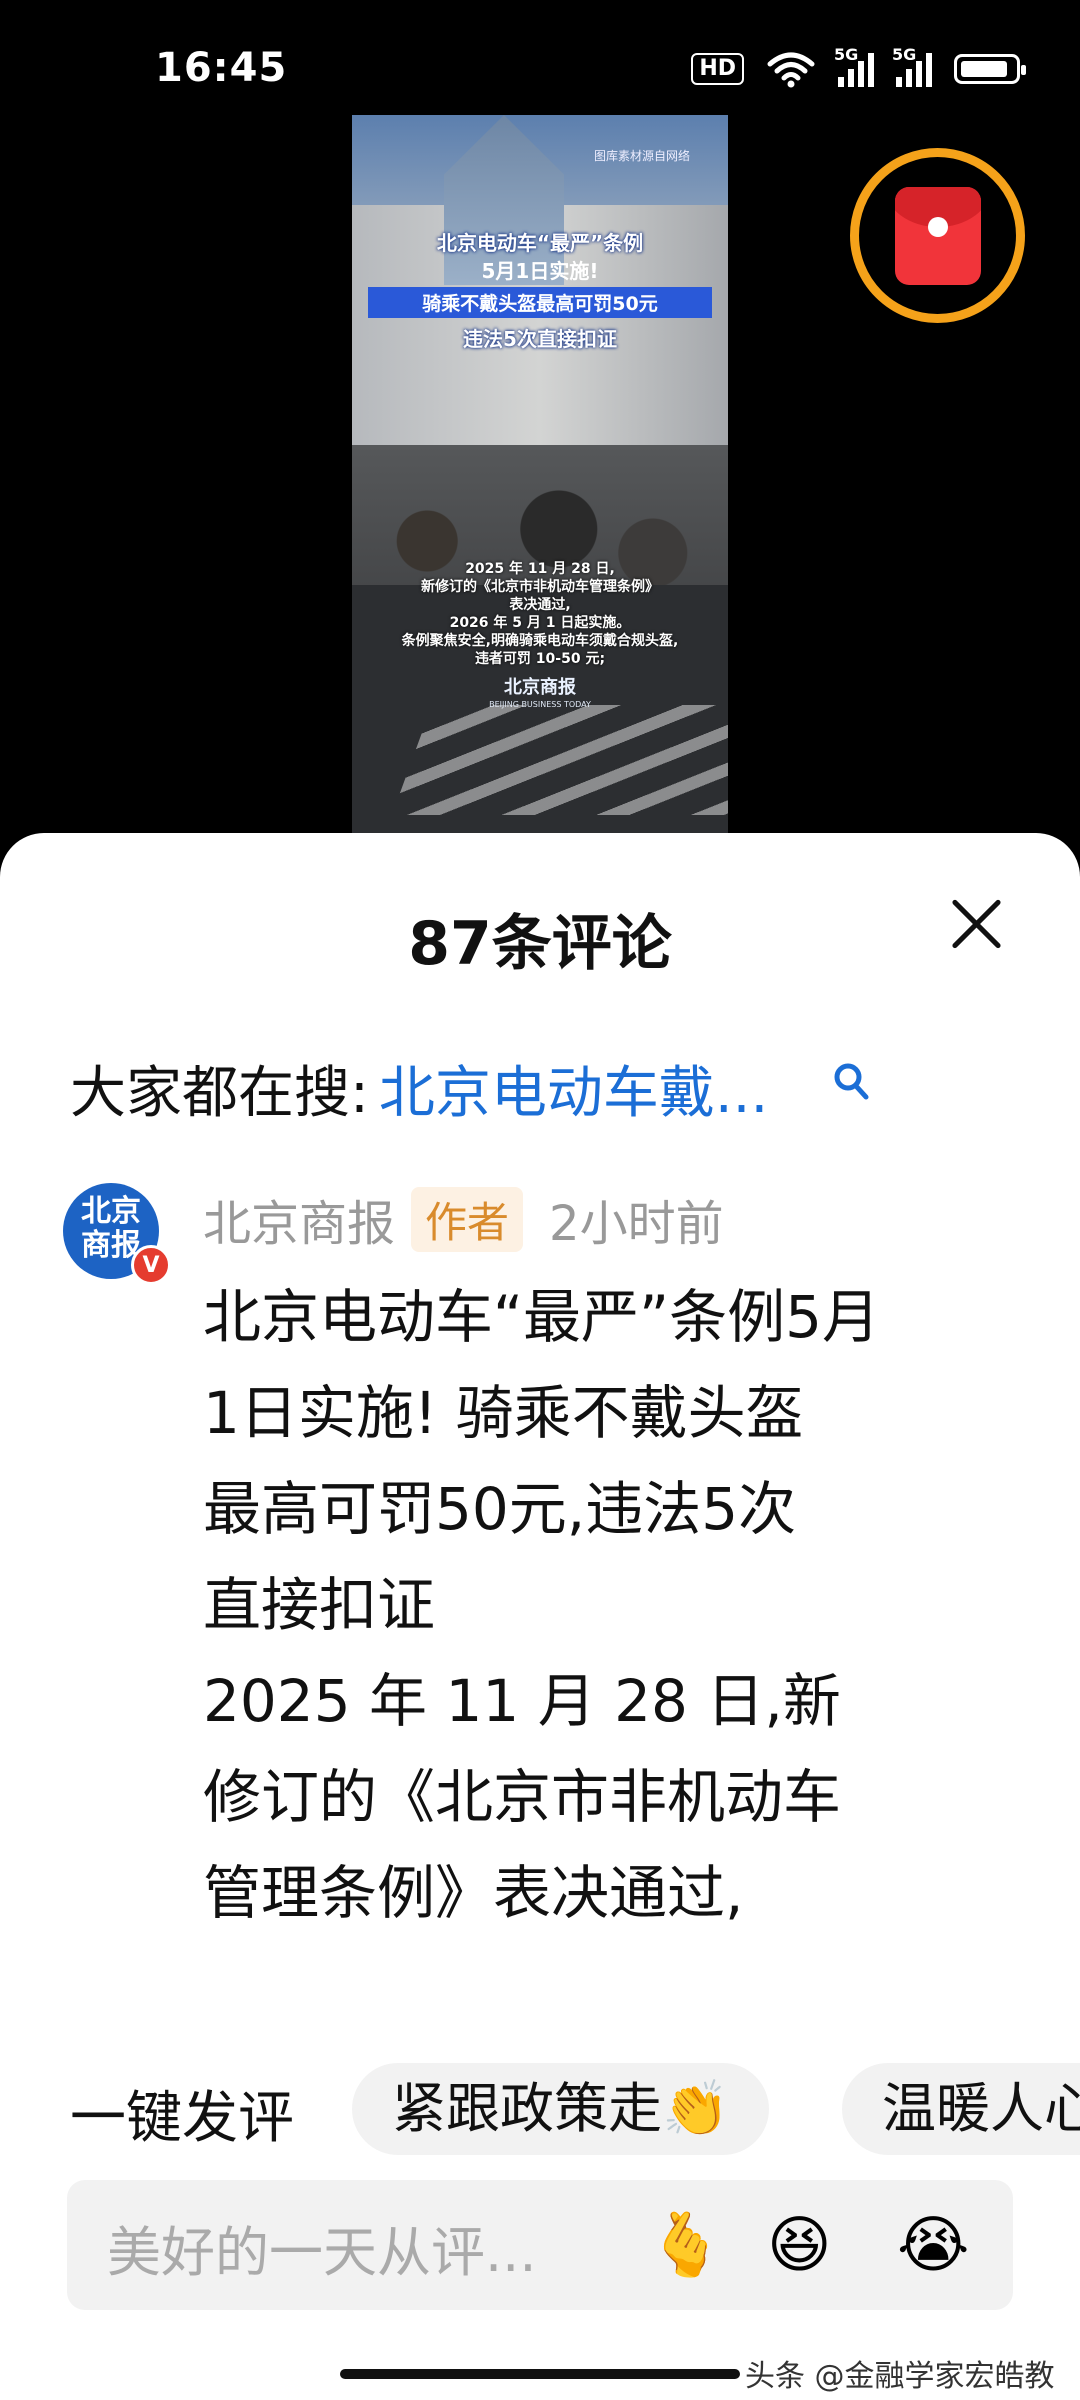 Image resolution: width=1080 pixels, height=2400 pixels. What do you see at coordinates (540, 55) in the screenshot?
I see `status-bar: 16:45 HD 5G 5G` at bounding box center [540, 55].